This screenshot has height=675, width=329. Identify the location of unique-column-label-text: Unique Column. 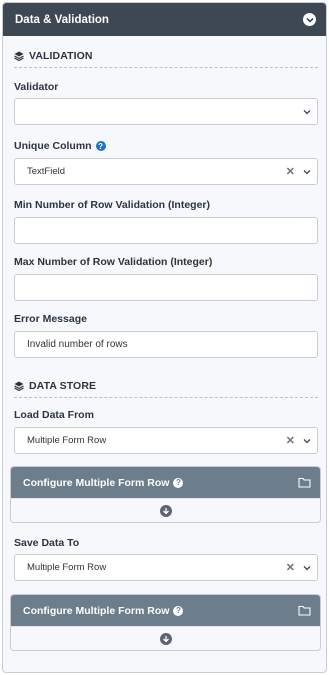
(53, 146).